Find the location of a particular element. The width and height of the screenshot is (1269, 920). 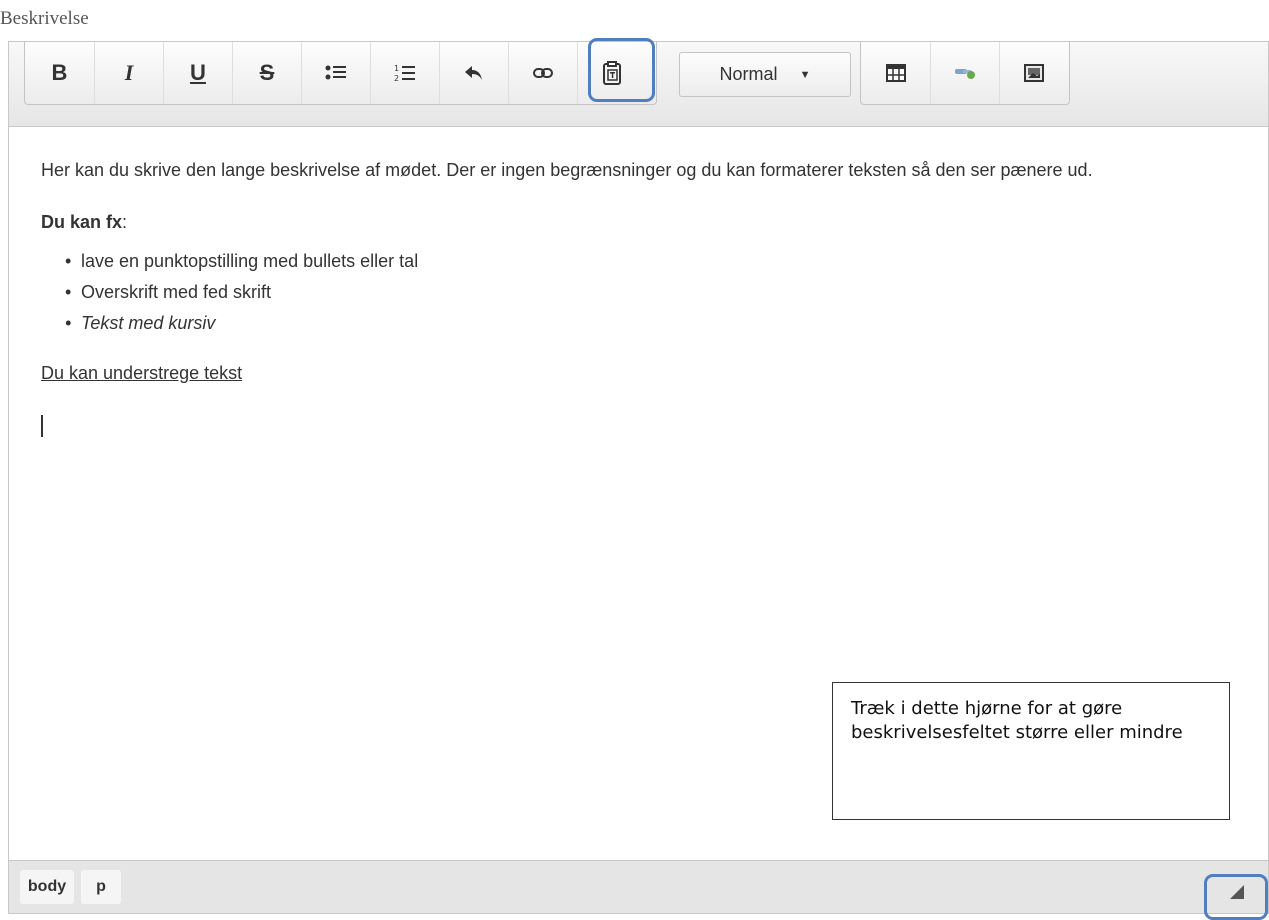

bold-icon: B is located at coordinates (59, 72).